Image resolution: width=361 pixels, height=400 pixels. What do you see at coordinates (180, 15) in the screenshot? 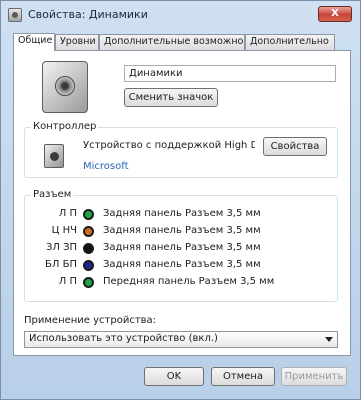
I see `title-bar: Свойства: Динамики X` at bounding box center [180, 15].